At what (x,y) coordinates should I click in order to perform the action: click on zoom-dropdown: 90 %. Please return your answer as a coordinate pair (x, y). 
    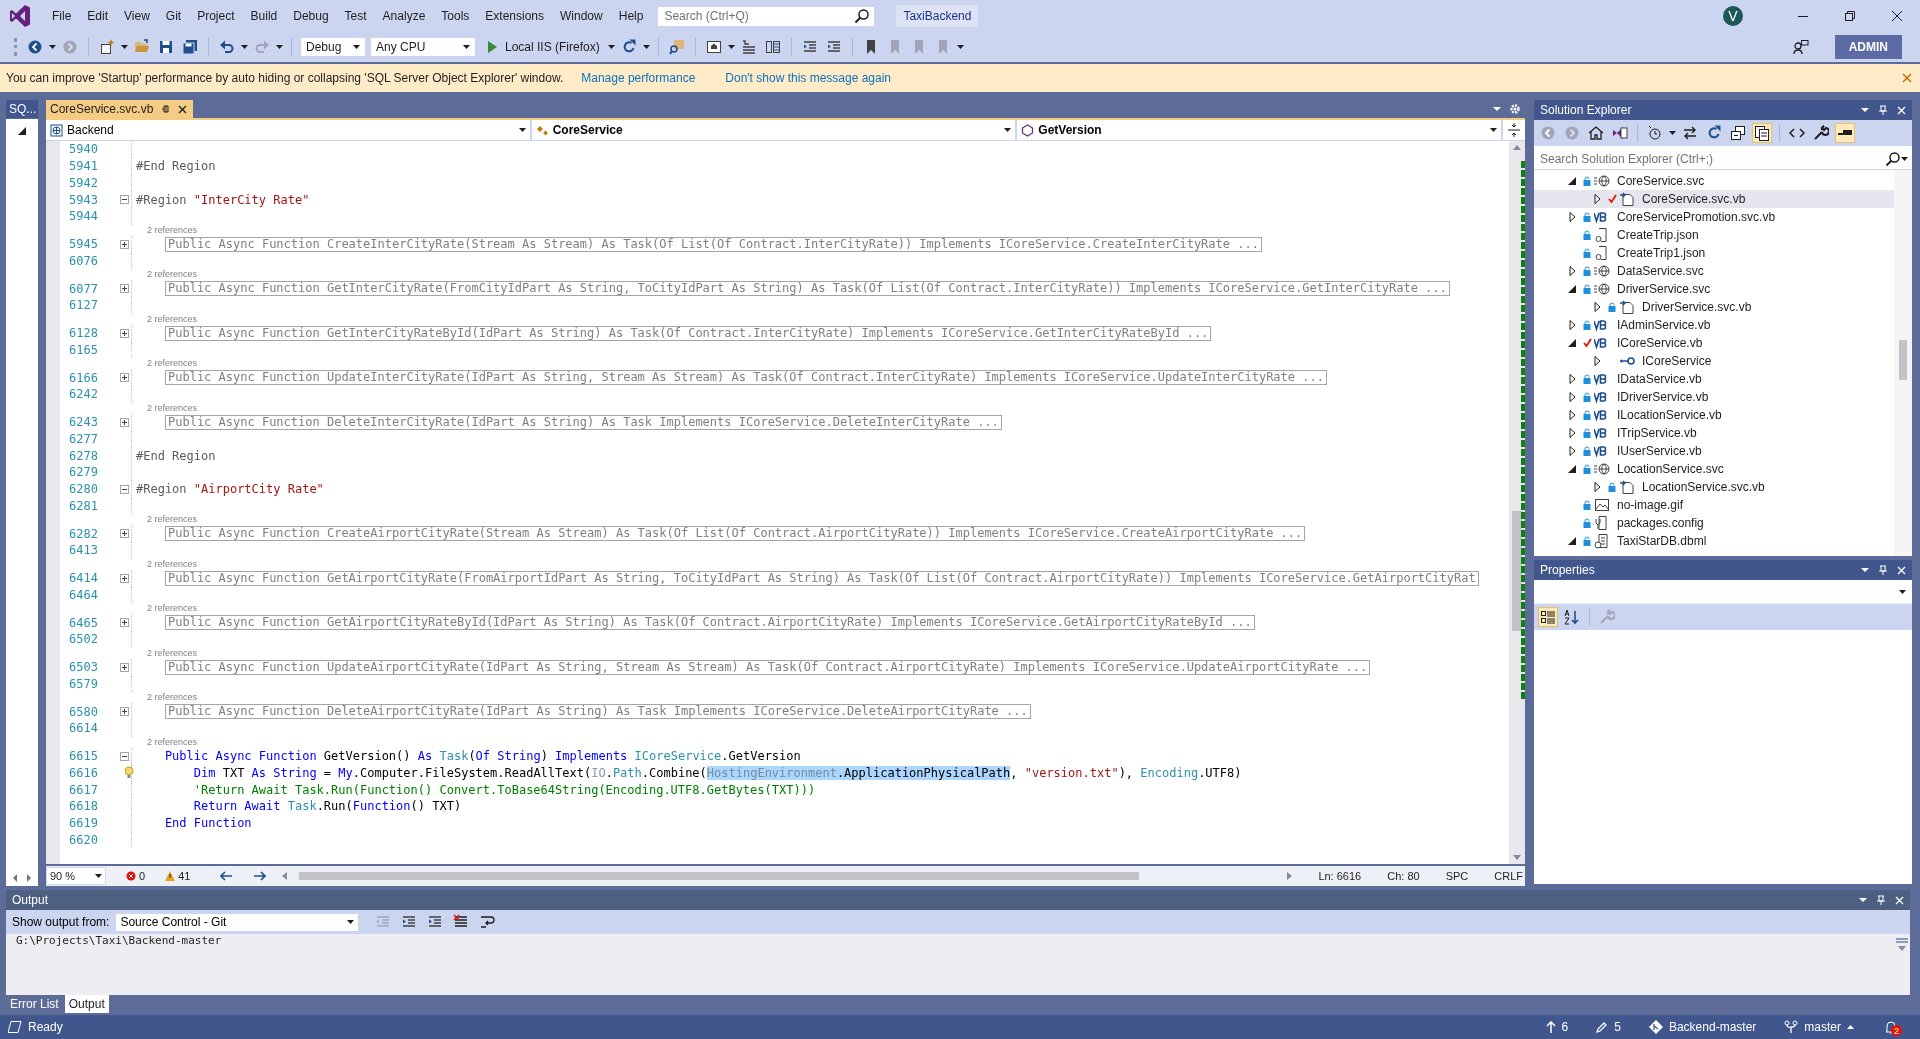
    Looking at the image, I should click on (76, 876).